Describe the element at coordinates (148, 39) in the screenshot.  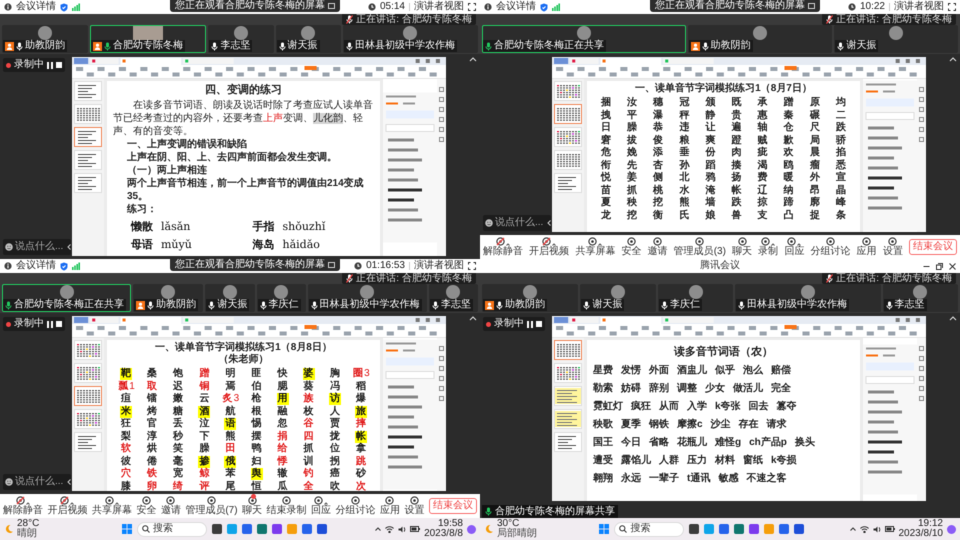
I see `participant-tile: 合肥幼专陈冬梅` at that location.